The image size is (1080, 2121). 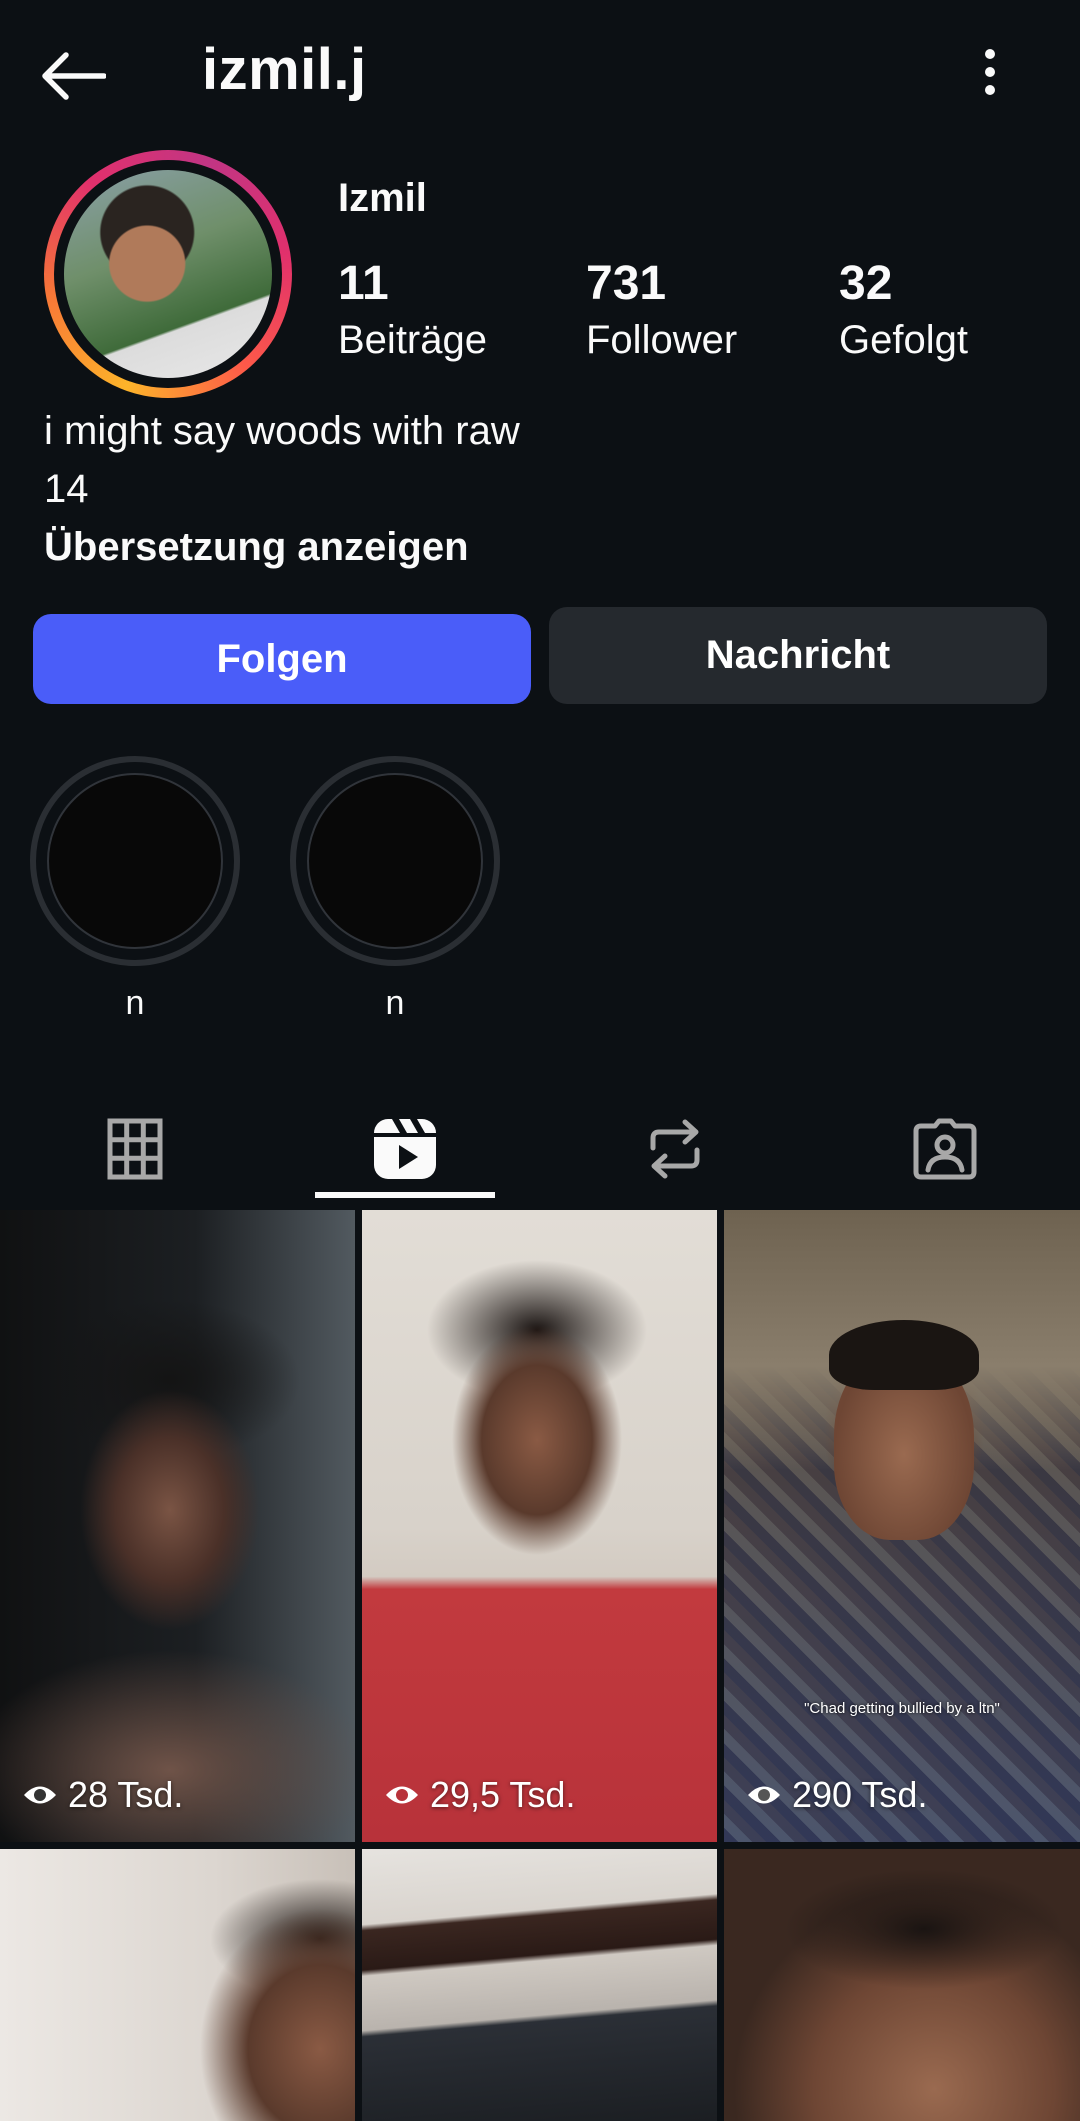 I want to click on view-count-text: 29,5 Tsd., so click(x=503, y=1794).